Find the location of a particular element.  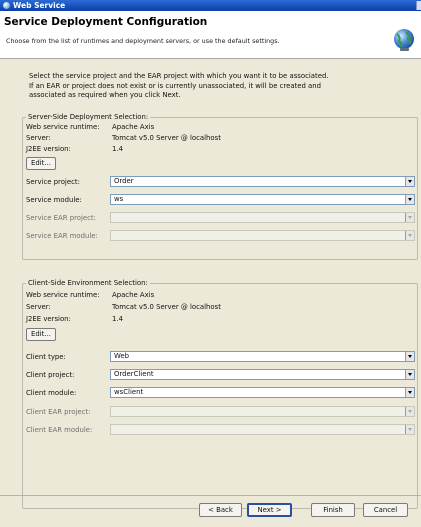

service-ear-module-label: Service EAR module: is located at coordinates (62, 236).